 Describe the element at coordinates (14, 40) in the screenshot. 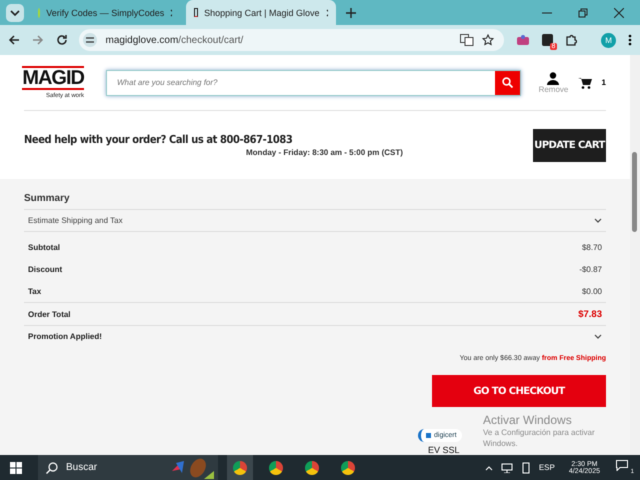

I see `back-icon` at that location.